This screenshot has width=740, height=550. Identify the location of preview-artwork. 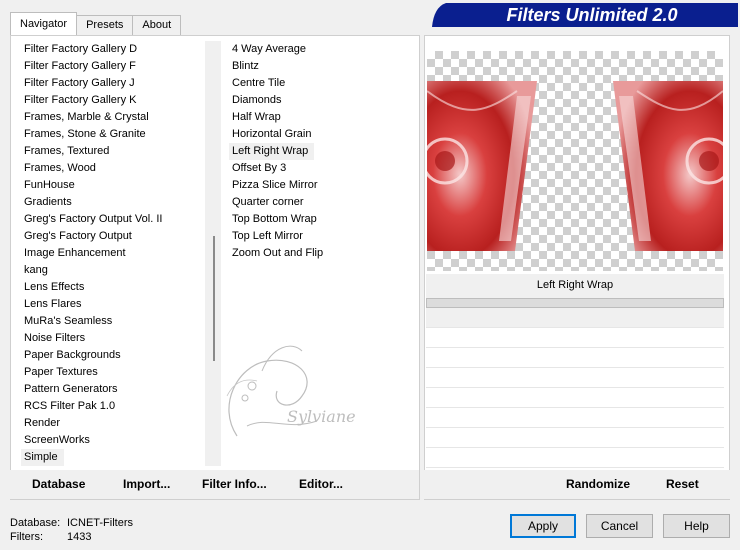
(575, 166).